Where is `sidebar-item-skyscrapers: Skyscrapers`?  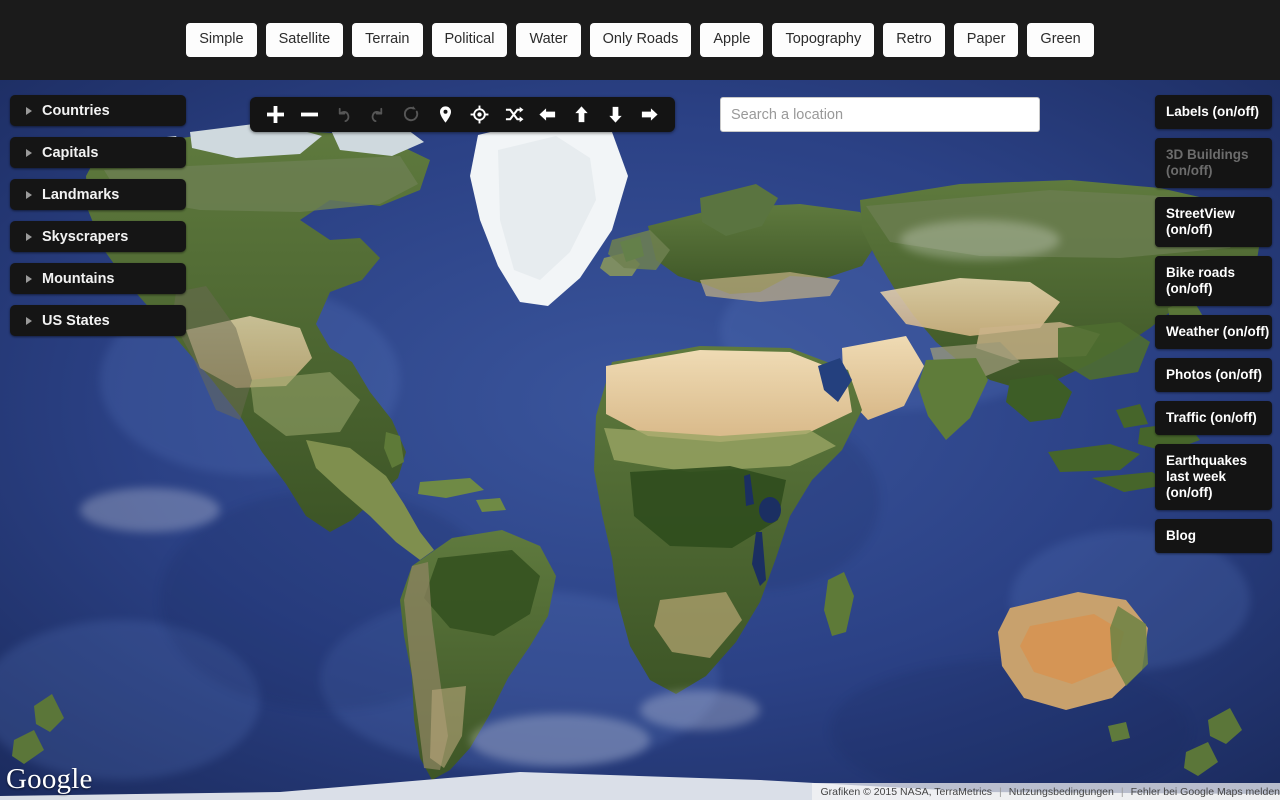 sidebar-item-skyscrapers: Skyscrapers is located at coordinates (98, 236).